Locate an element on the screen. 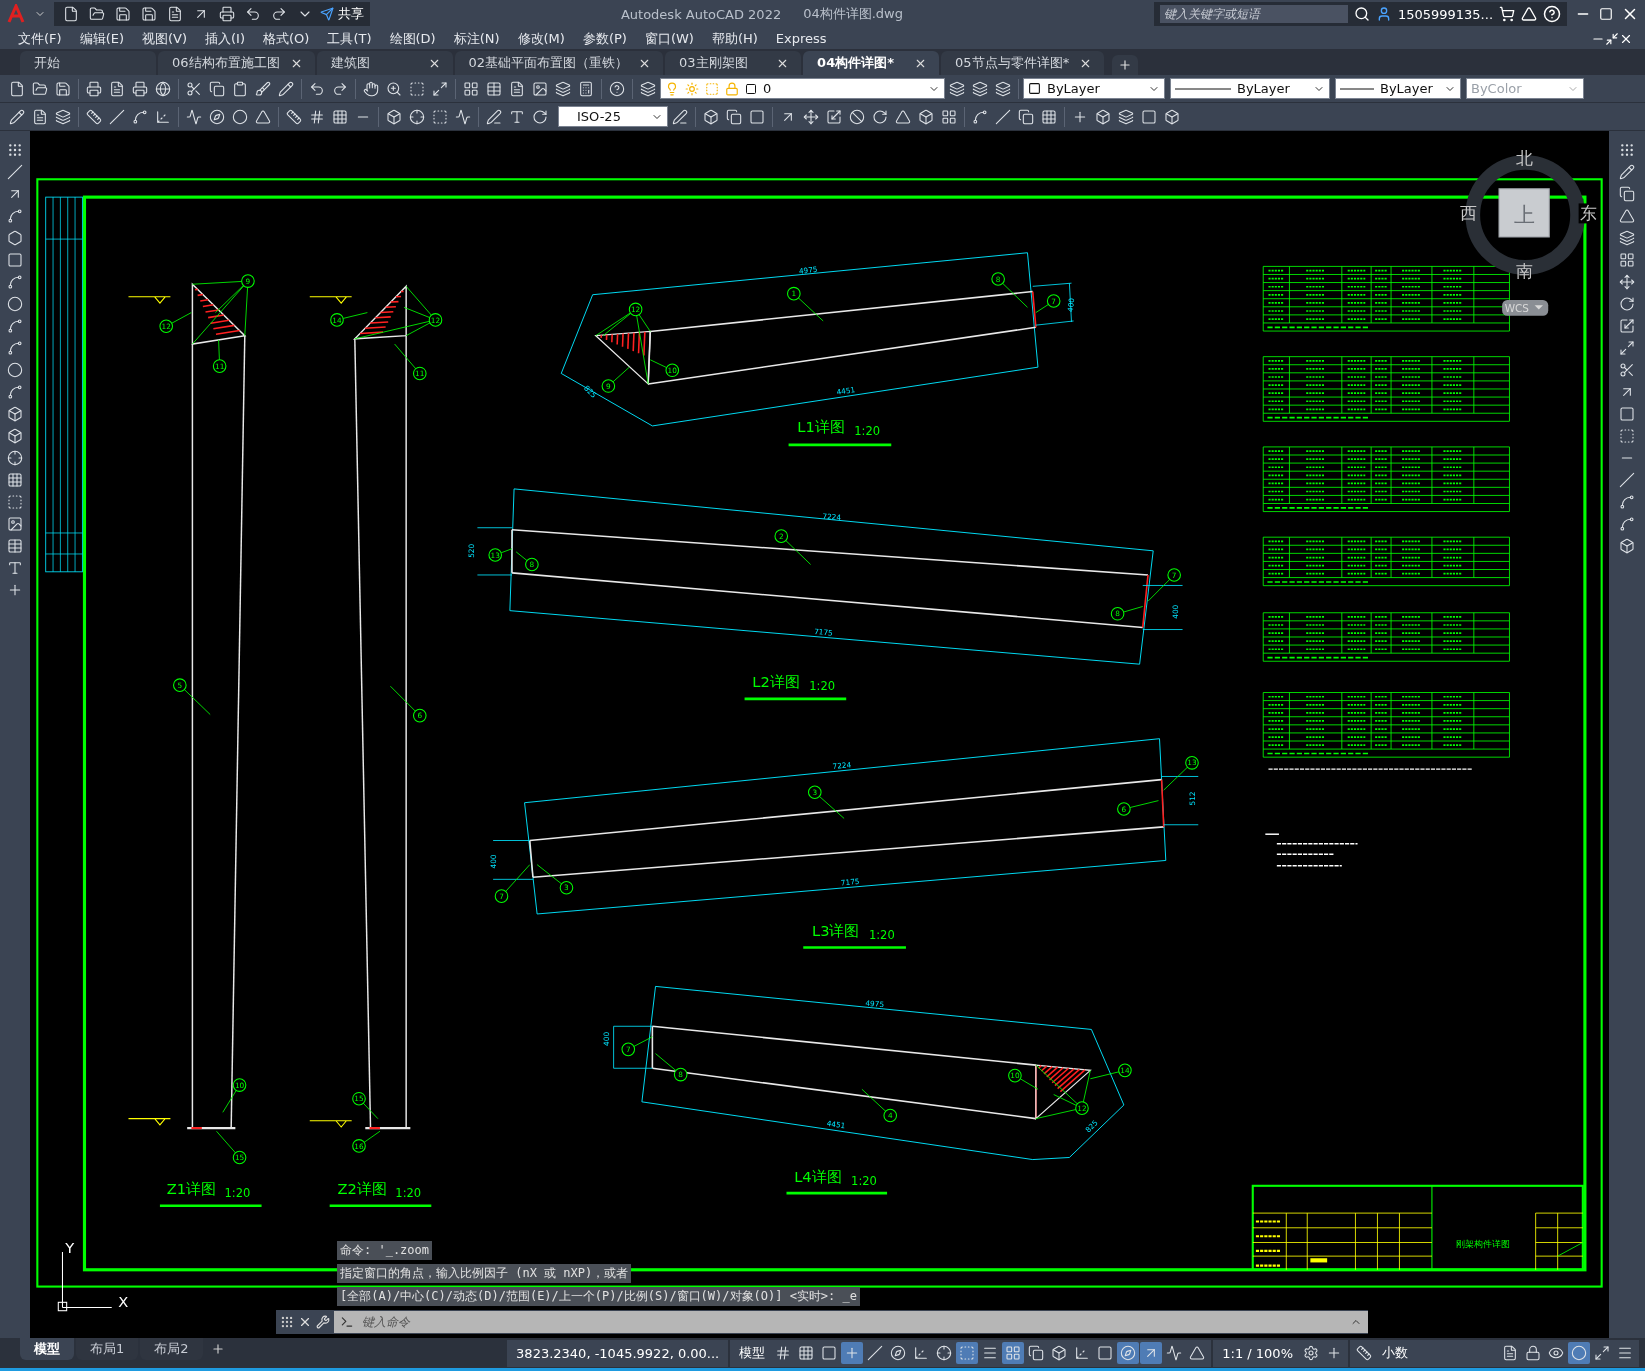 Image resolution: width=1645 pixels, height=1371 pixels. menu-item: Express is located at coordinates (804, 38).